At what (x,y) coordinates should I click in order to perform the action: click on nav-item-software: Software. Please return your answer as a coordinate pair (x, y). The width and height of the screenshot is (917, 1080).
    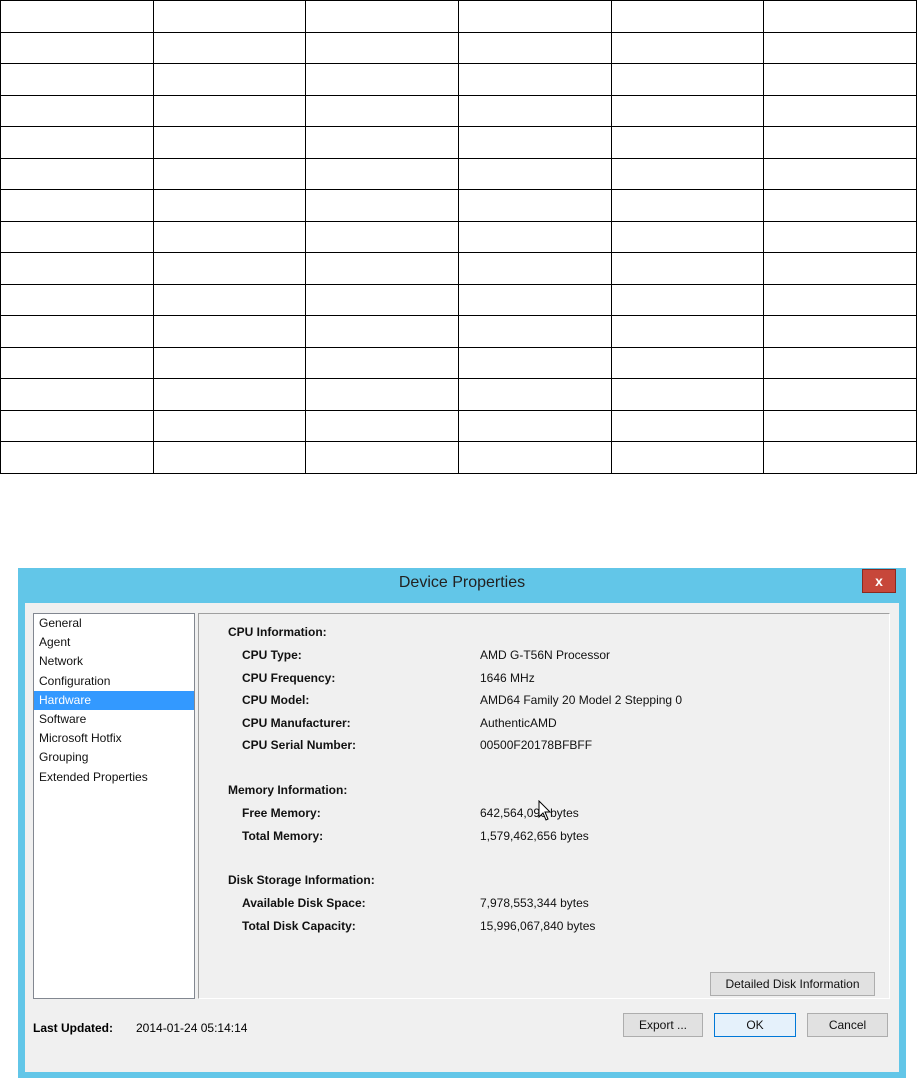
    Looking at the image, I should click on (114, 719).